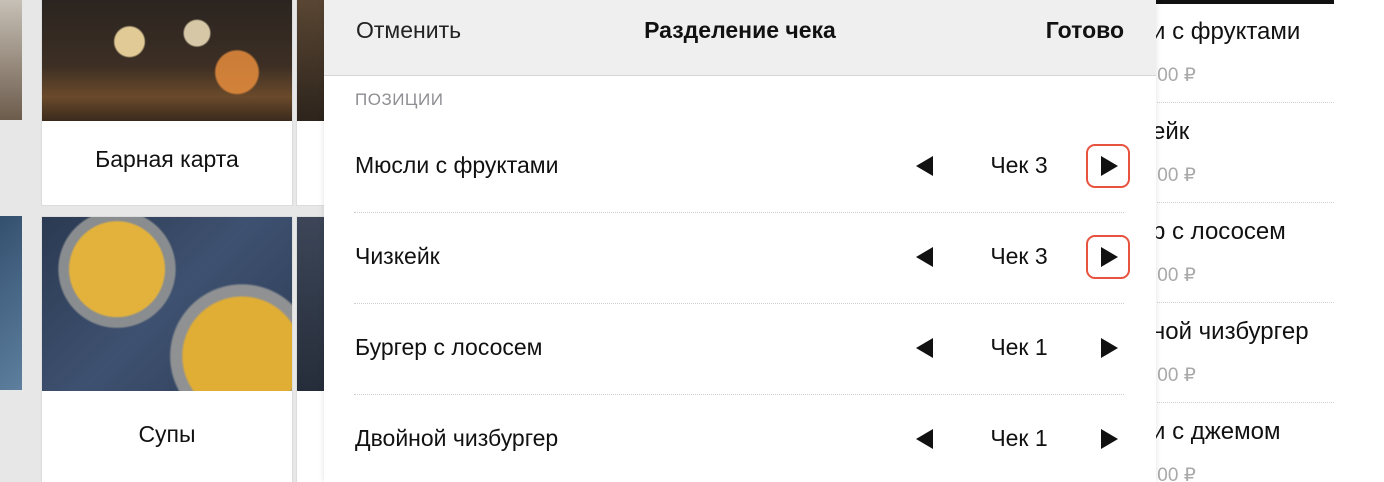 This screenshot has height=482, width=1384. What do you see at coordinates (457, 165) in the screenshot?
I see `item-name: Мюсли с фруктами` at bounding box center [457, 165].